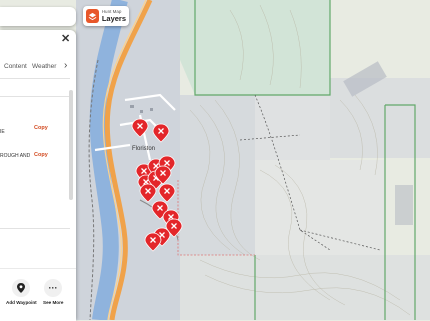 The image size is (430, 321). Describe the element at coordinates (53, 302) in the screenshot. I see `see-more-label: See More` at that location.